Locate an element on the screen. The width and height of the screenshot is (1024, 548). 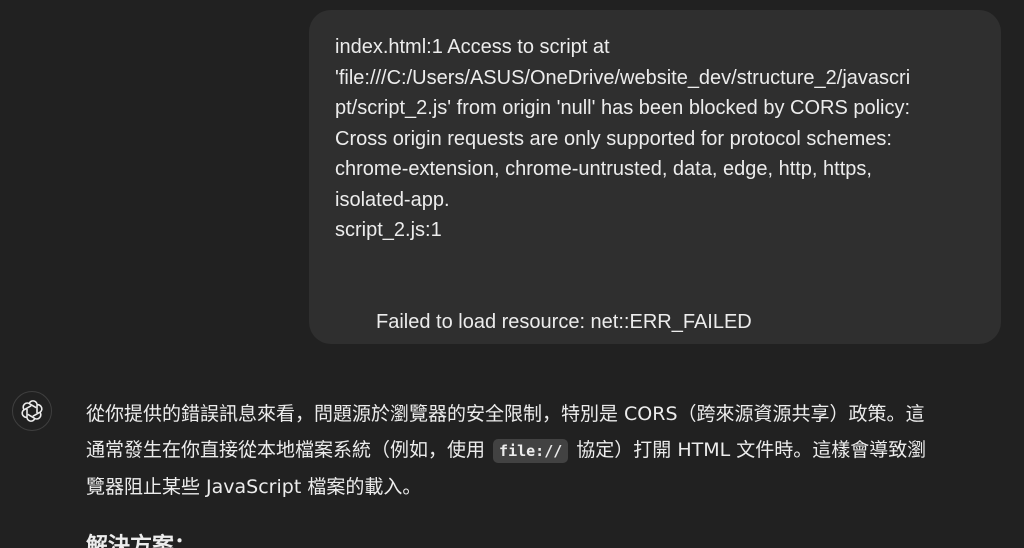
assistant-text-segment: 協定）打開 HTML 文件時。這樣會導致瀏 is located at coordinates (748, 450).